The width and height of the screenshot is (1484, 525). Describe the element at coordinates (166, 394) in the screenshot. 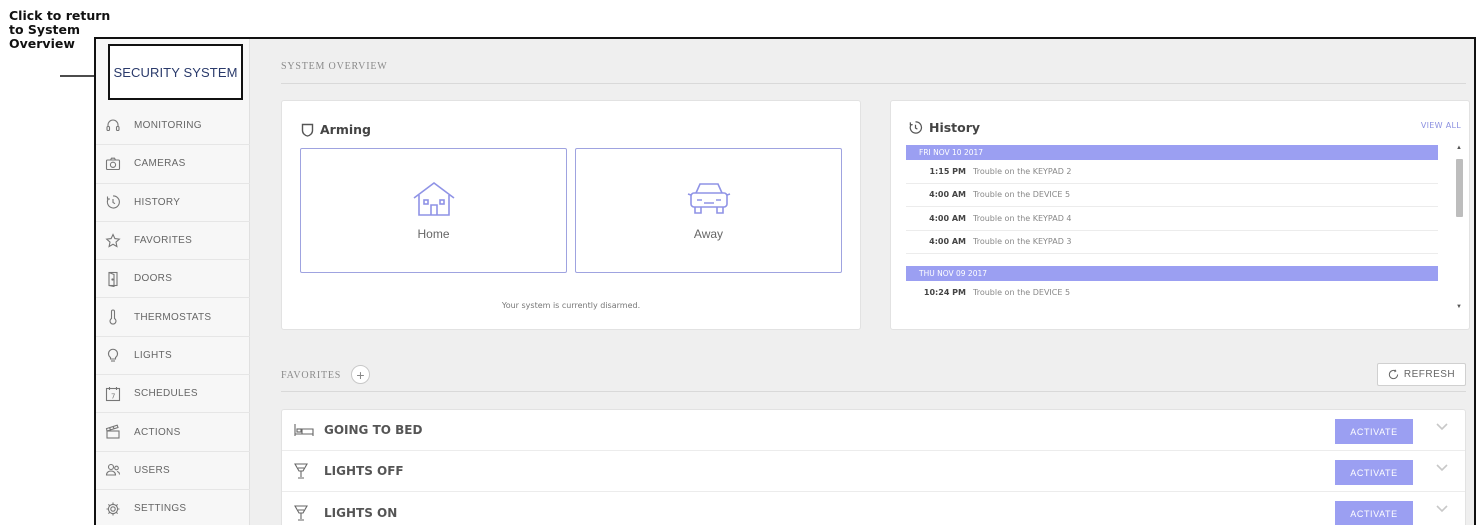

I see `sidebar-item-label: SCHEDULES` at that location.